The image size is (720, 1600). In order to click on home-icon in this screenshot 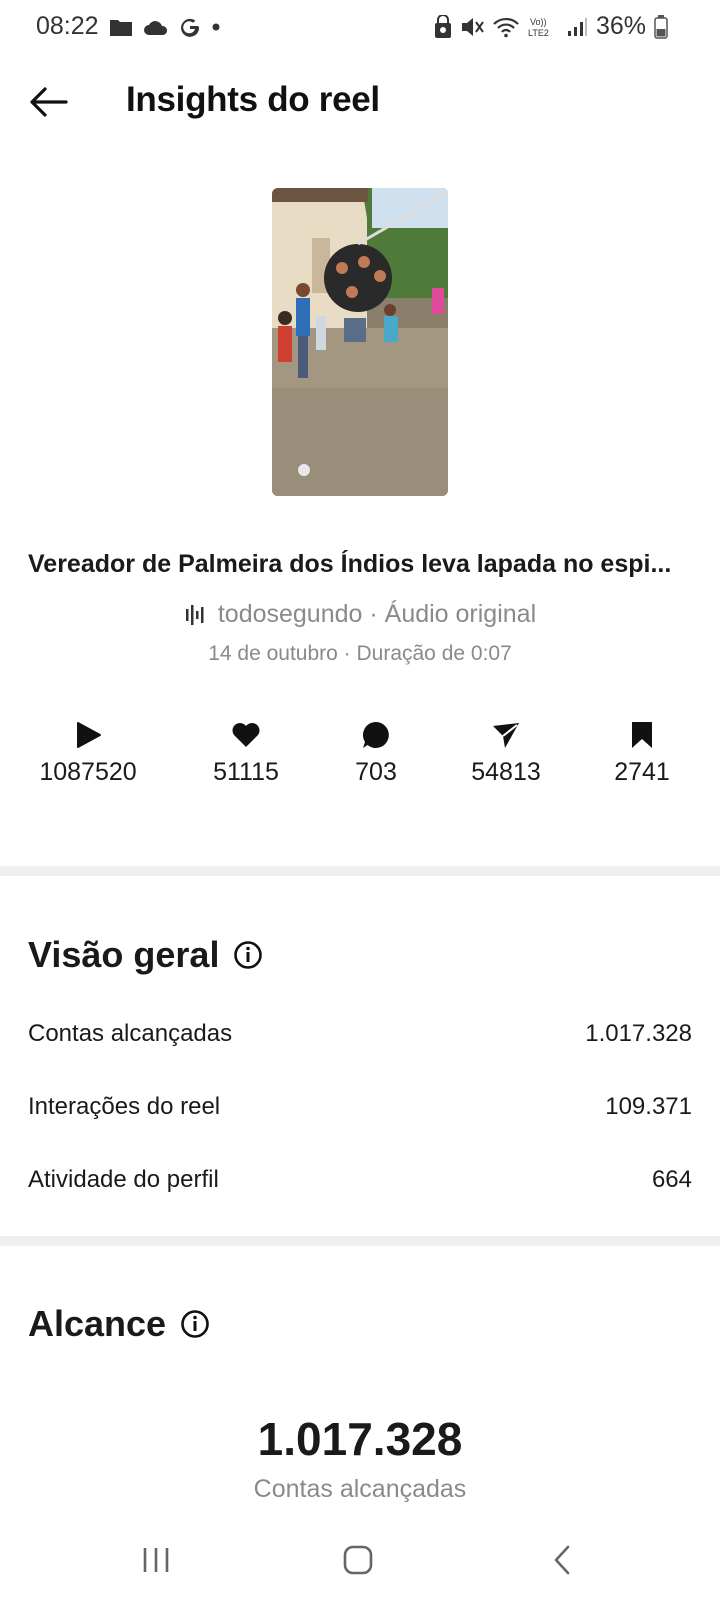, I will do `click(358, 1560)`.